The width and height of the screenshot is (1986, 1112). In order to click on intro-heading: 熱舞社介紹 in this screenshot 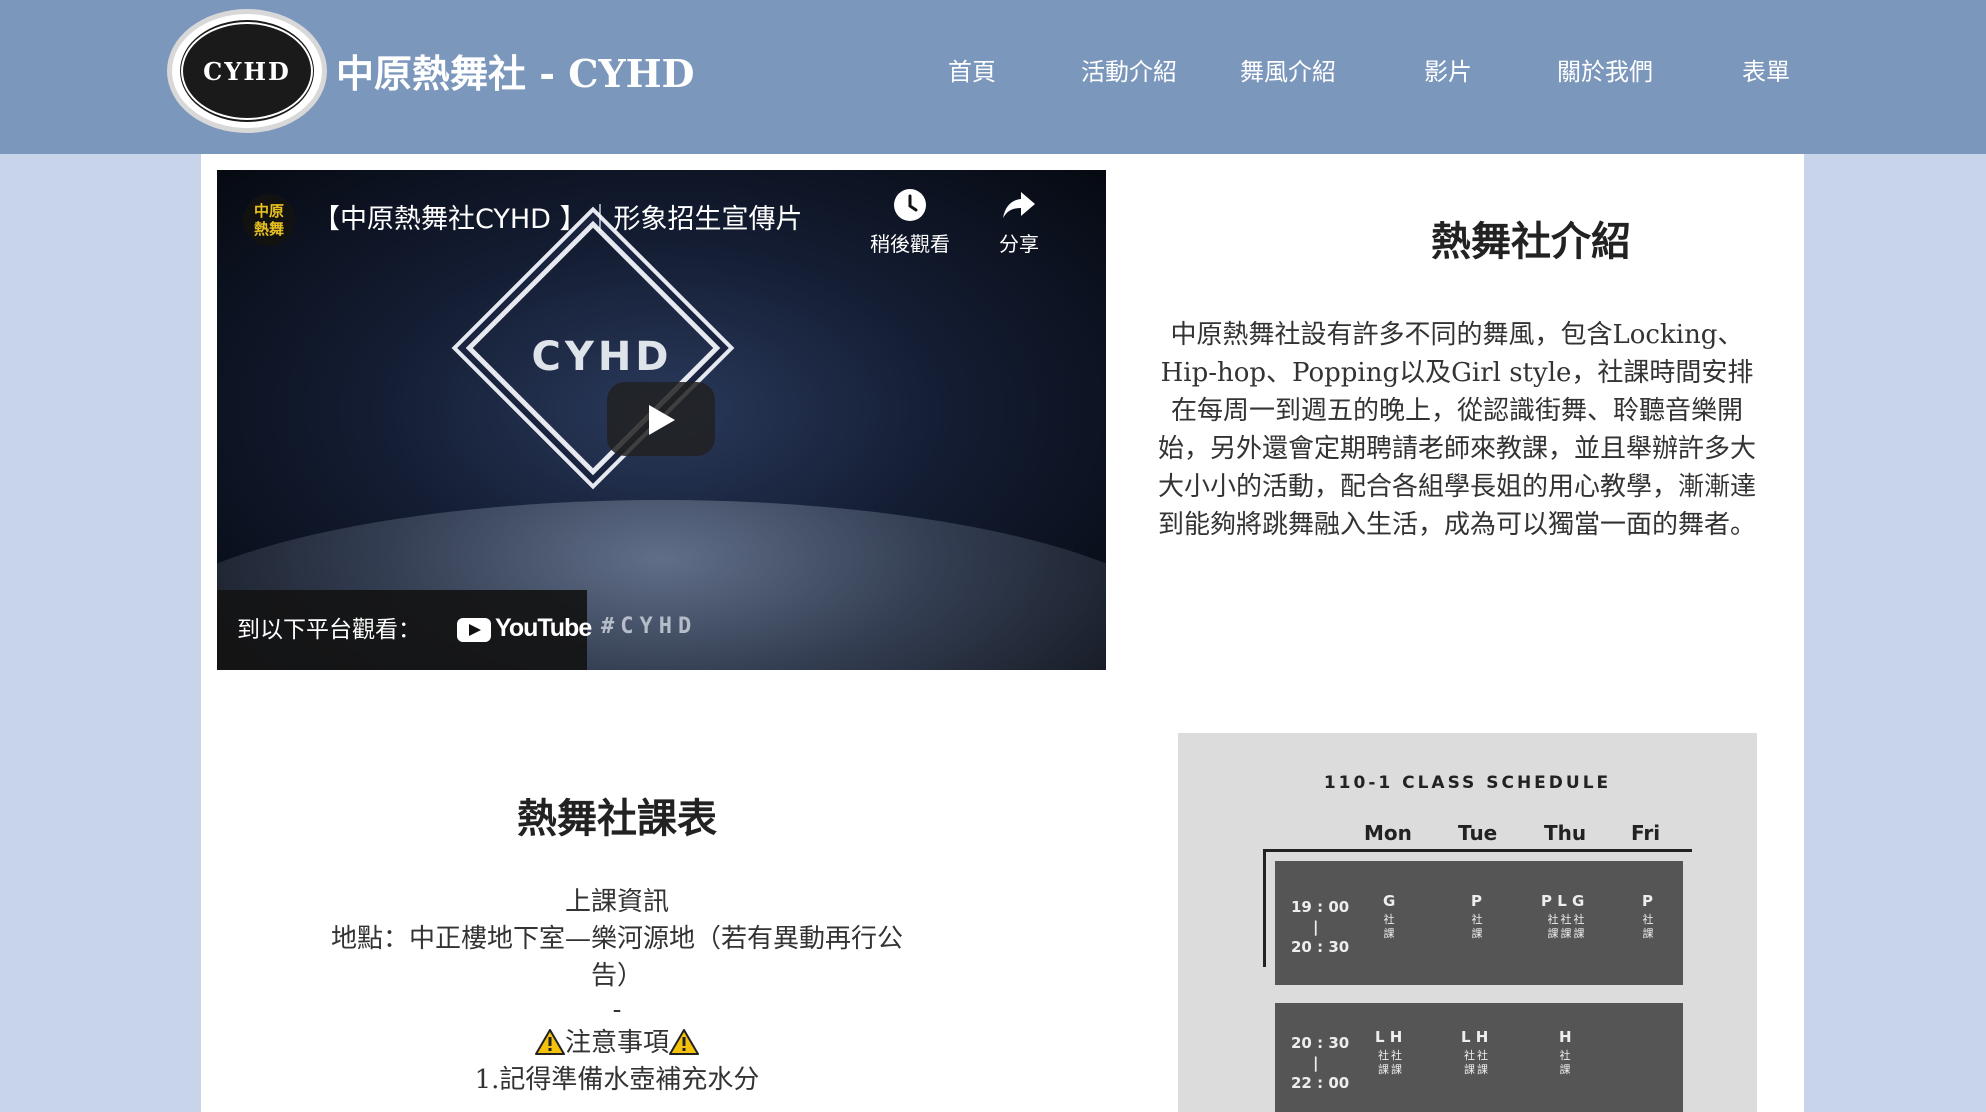, I will do `click(1531, 242)`.